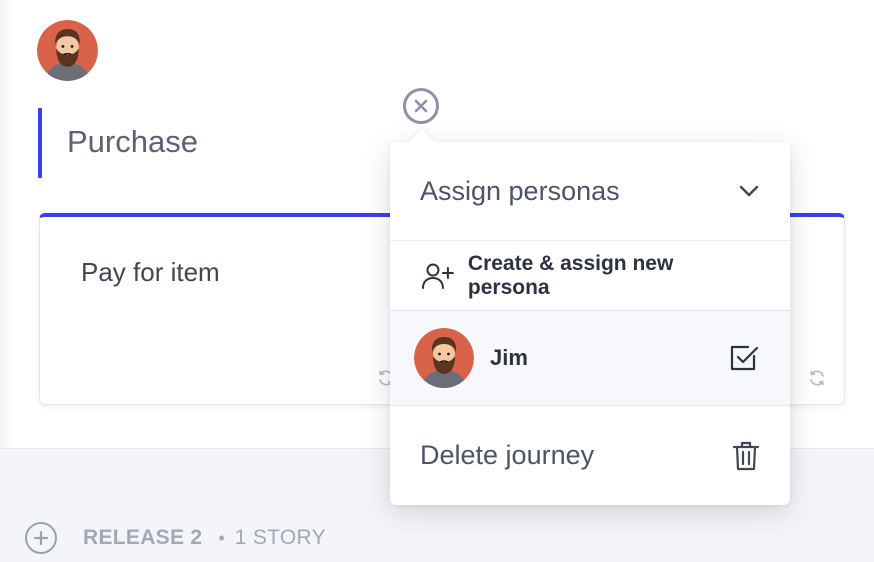 Image resolution: width=874 pixels, height=562 pixels. What do you see at coordinates (744, 358) in the screenshot?
I see `checkbox-checked-icon` at bounding box center [744, 358].